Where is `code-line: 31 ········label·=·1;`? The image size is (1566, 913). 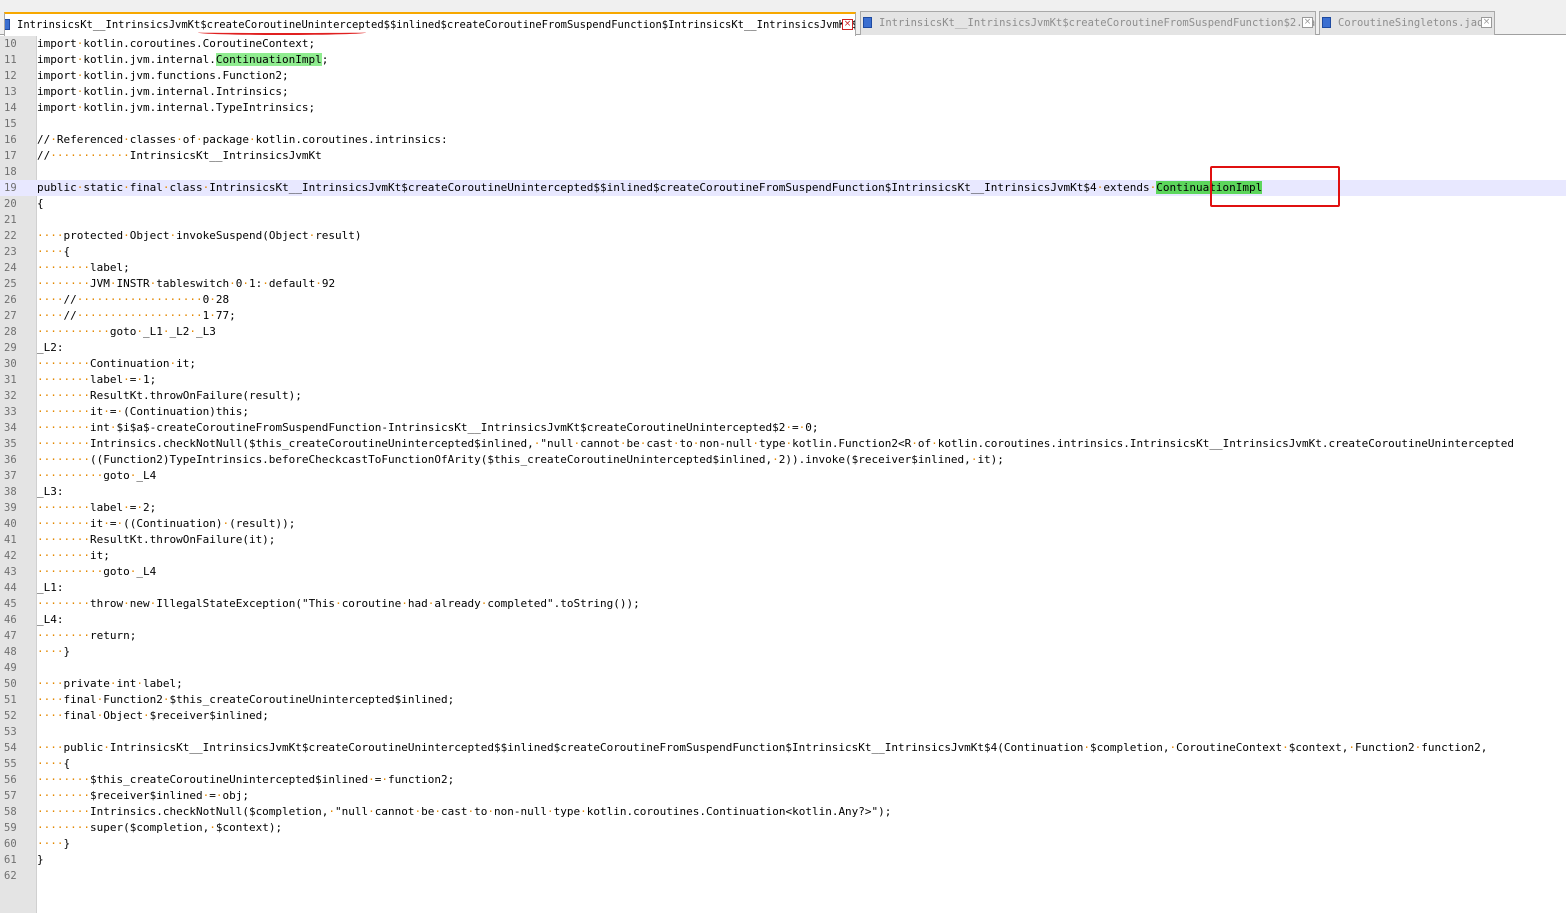
code-line: 31 ········label·=·1; is located at coordinates (783, 380).